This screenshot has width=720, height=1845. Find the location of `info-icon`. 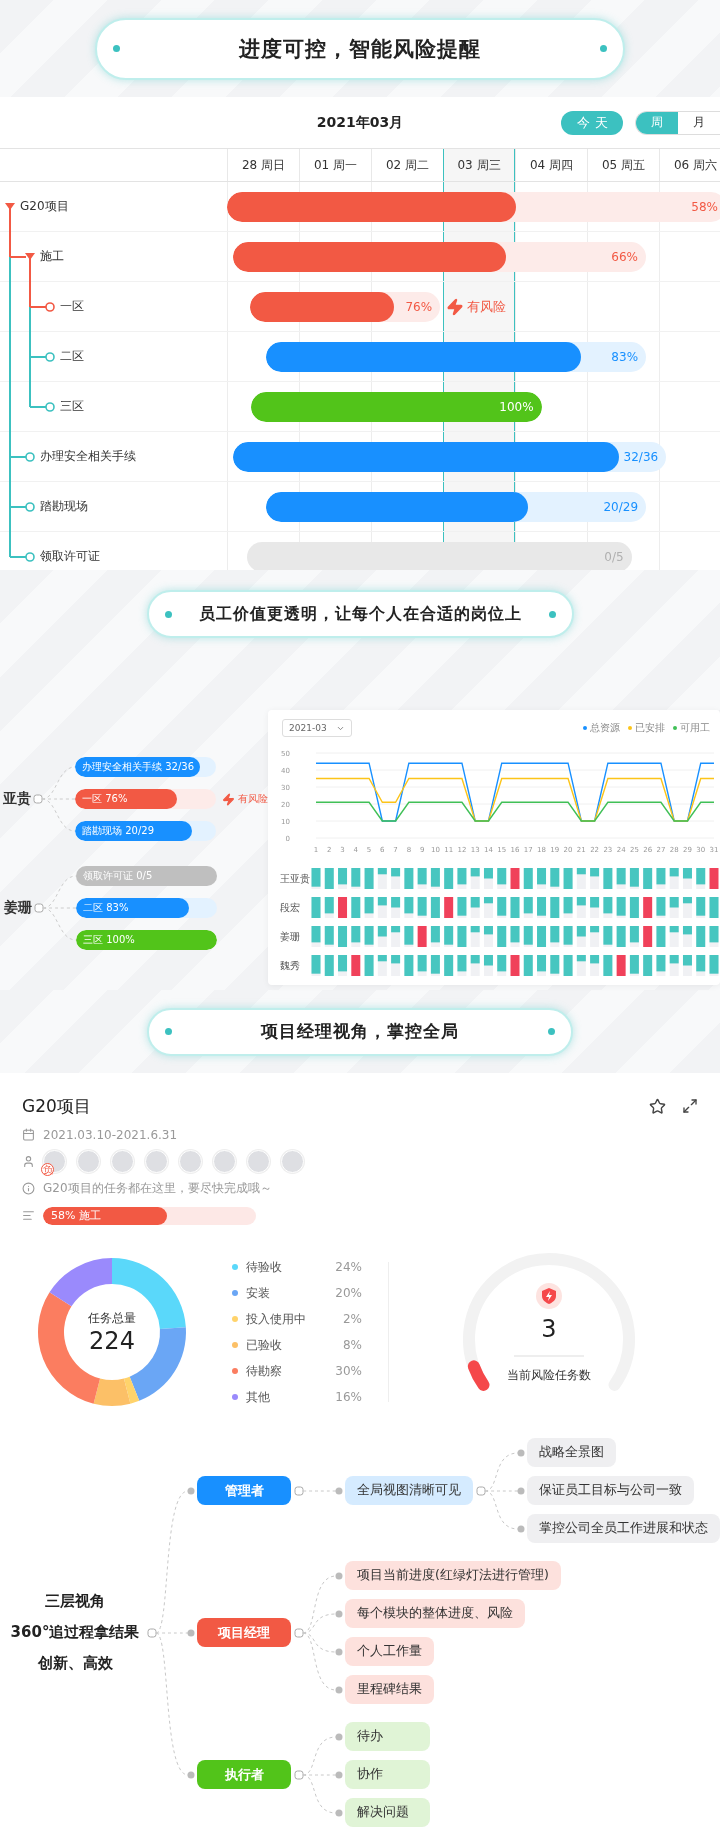

info-icon is located at coordinates (28, 1188).